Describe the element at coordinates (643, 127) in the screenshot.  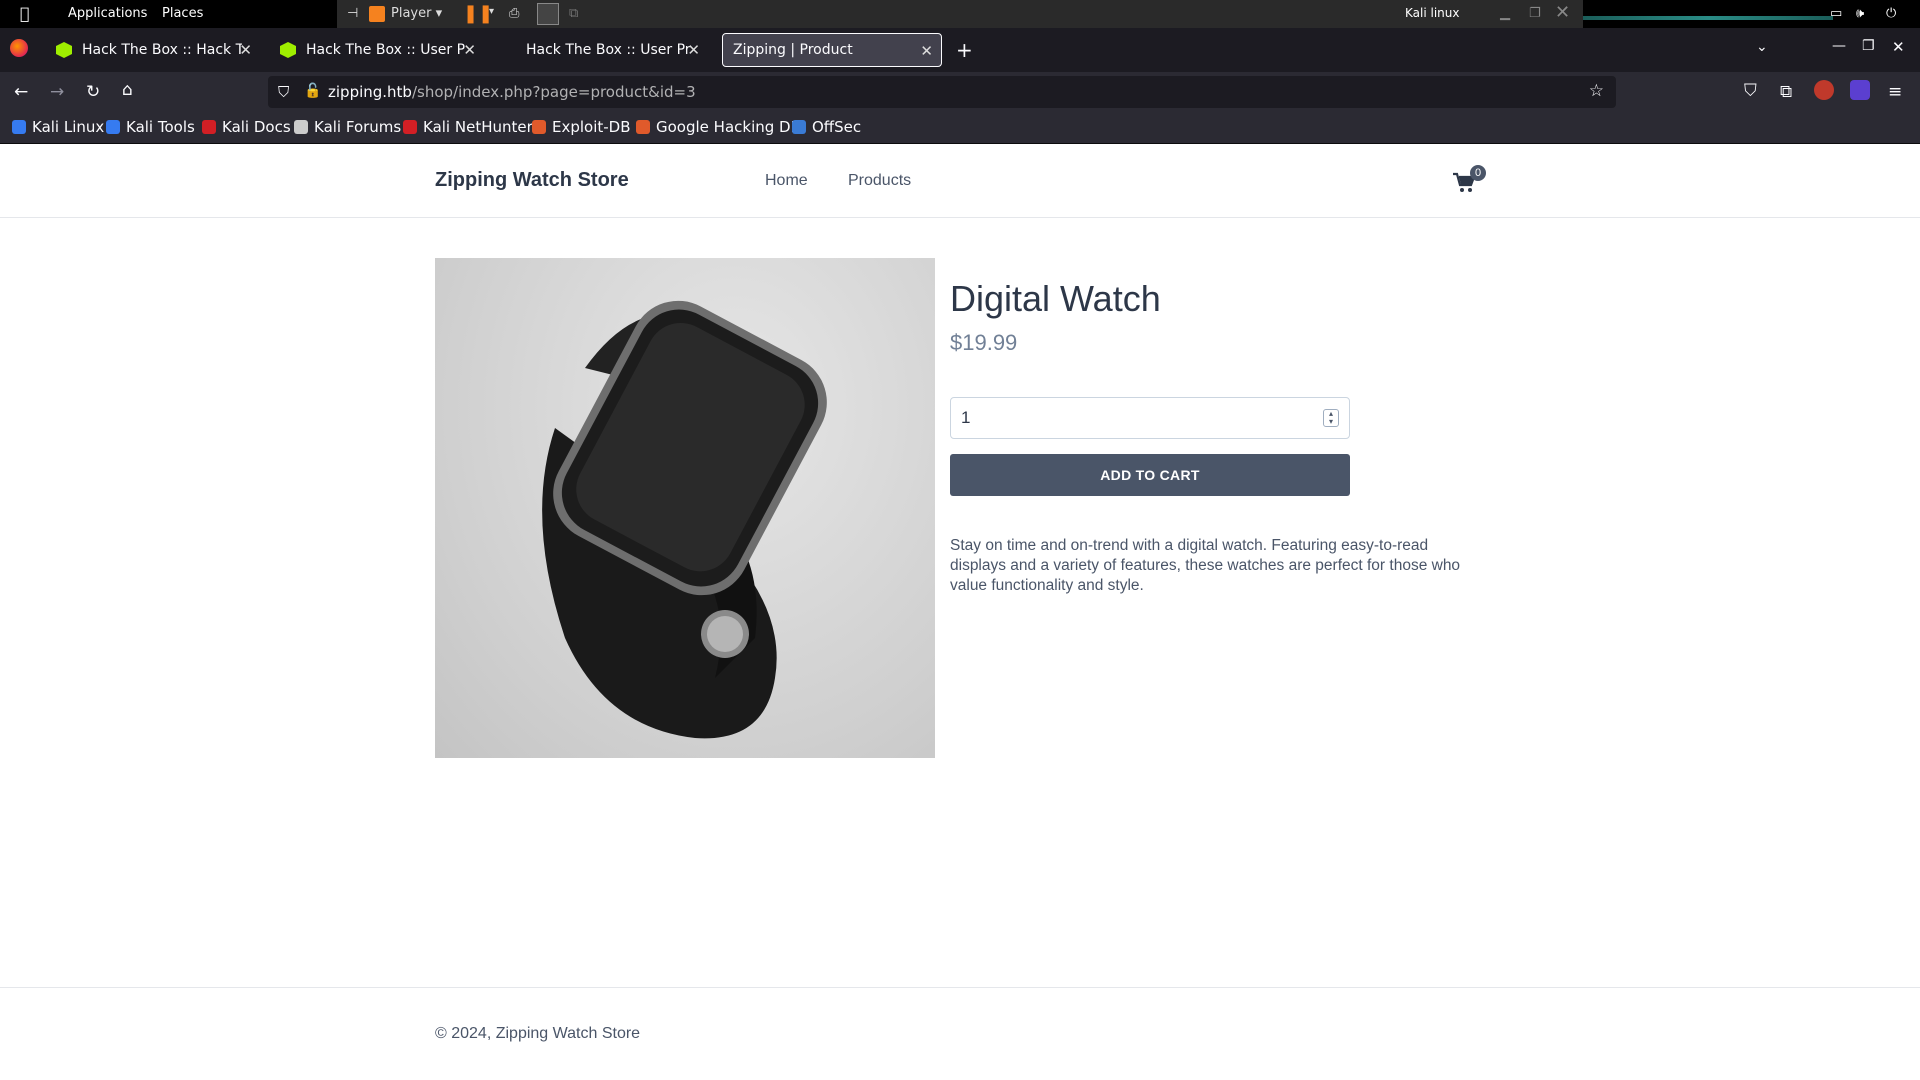
I see `ghdb-icon` at that location.